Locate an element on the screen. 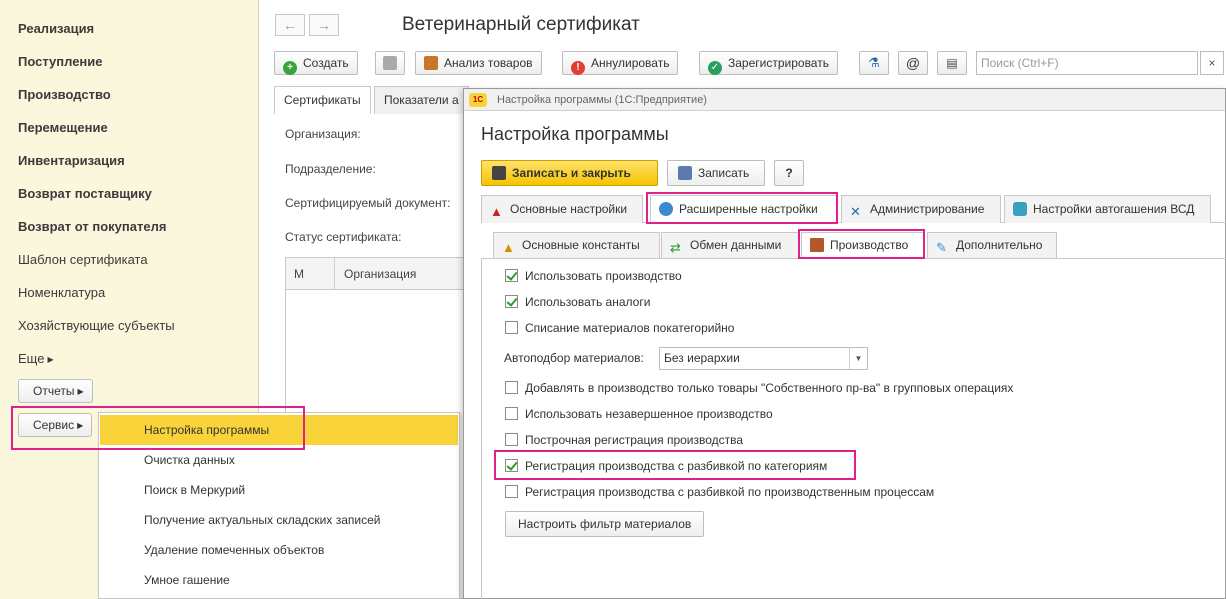 This screenshot has width=1226, height=599. print-button: ▤ is located at coordinates (952, 63).